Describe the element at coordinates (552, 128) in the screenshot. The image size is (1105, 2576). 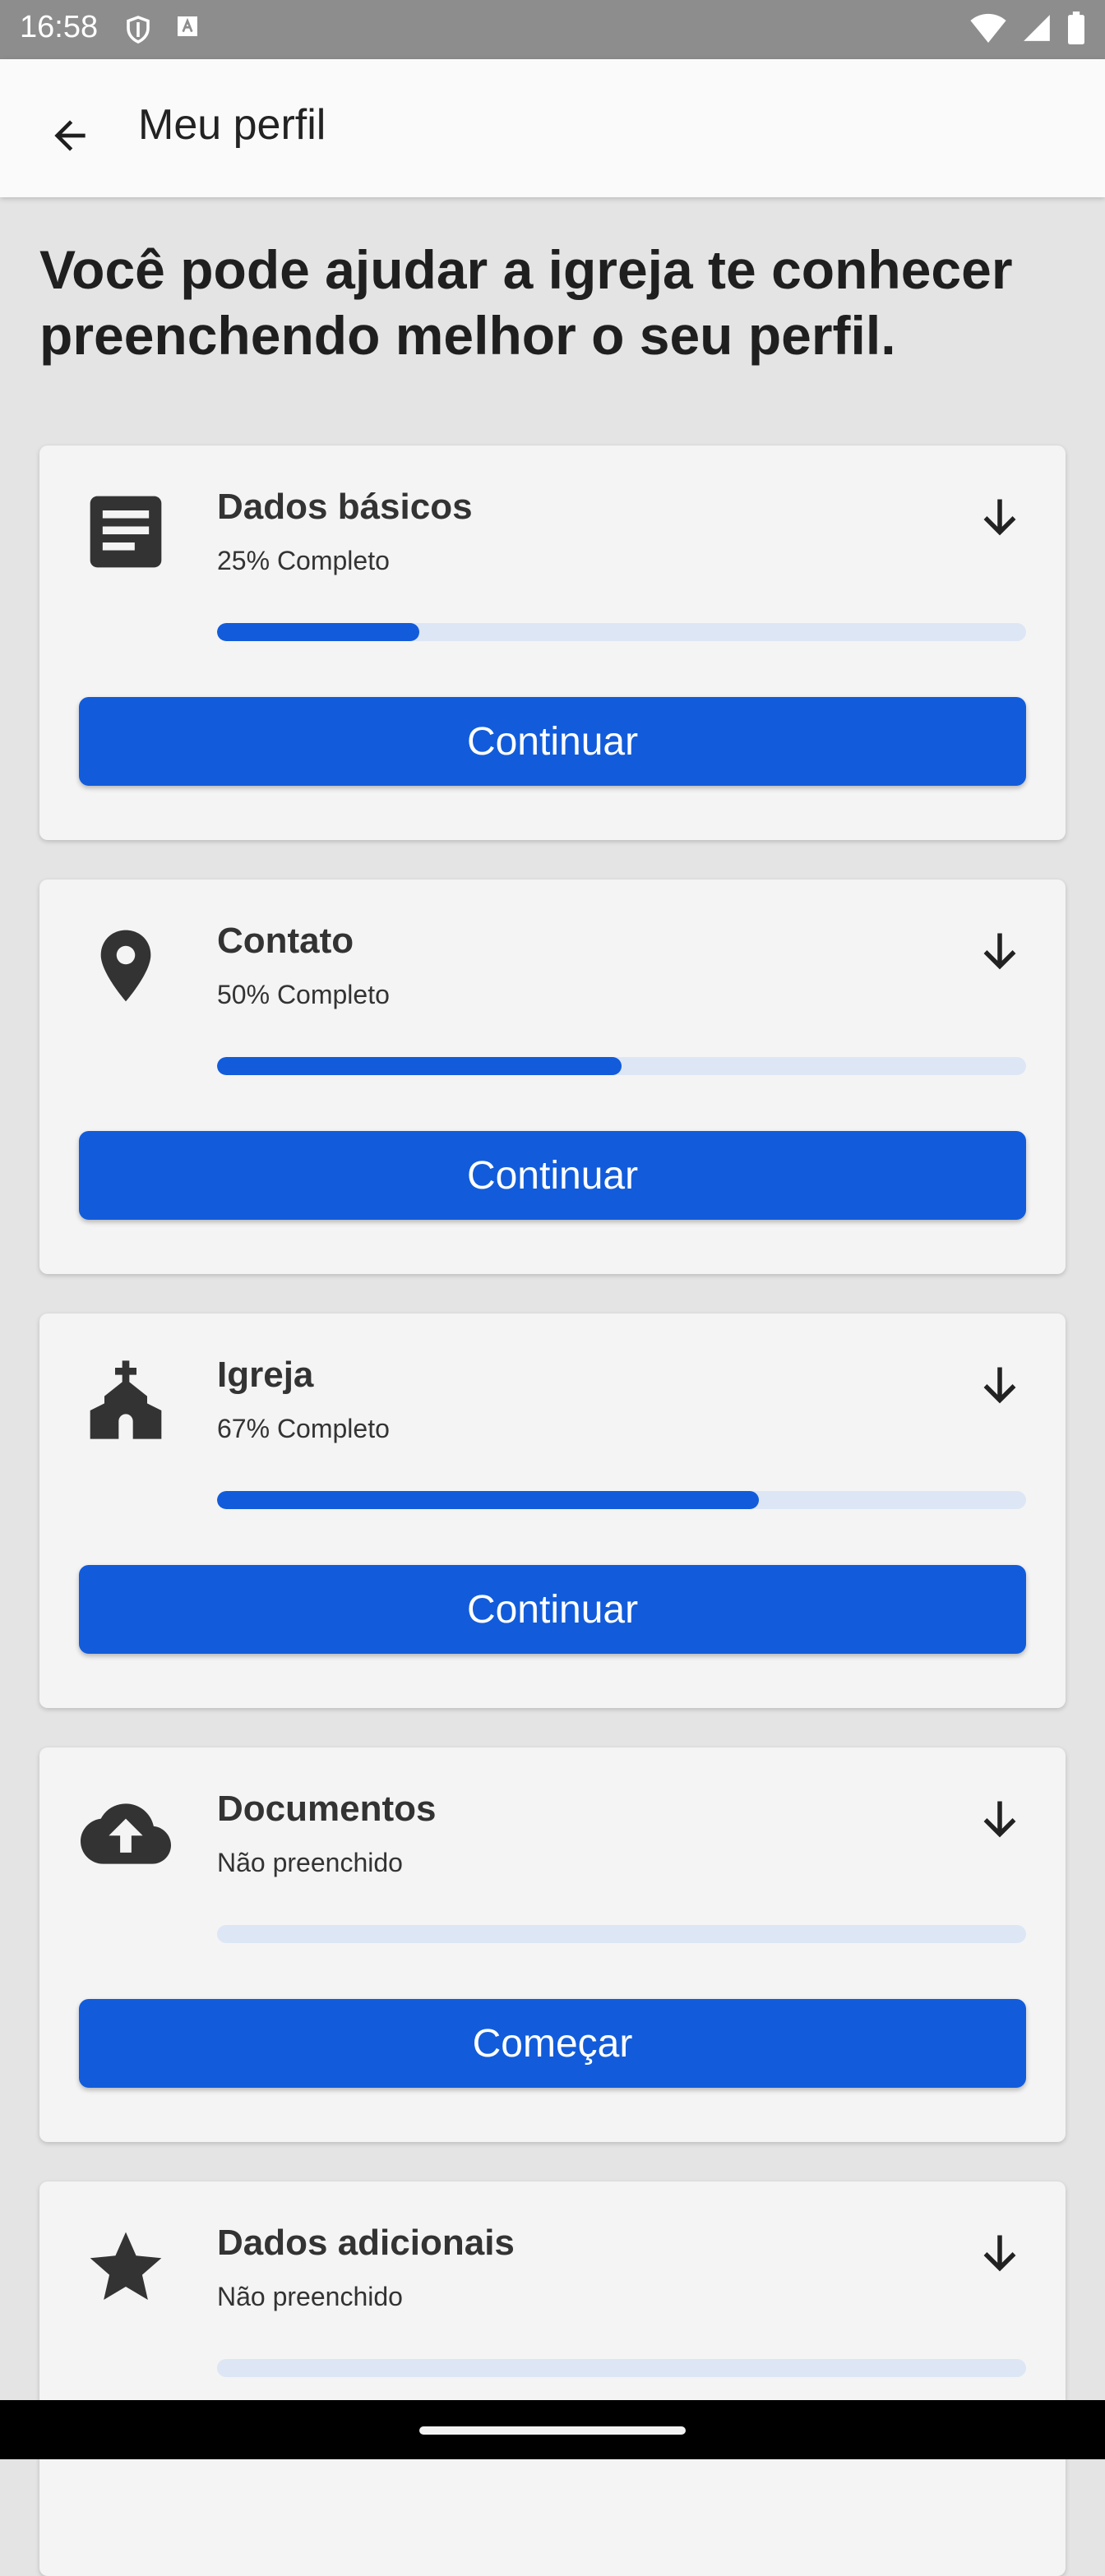
I see `app-bar: Meu perfil` at that location.